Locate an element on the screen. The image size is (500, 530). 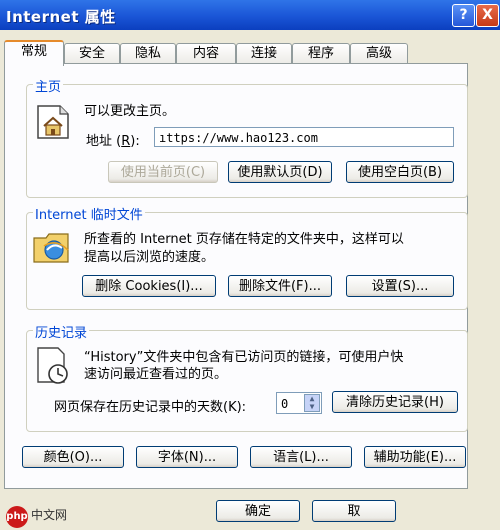
tab-programs: 程序 is located at coordinates (321, 53).